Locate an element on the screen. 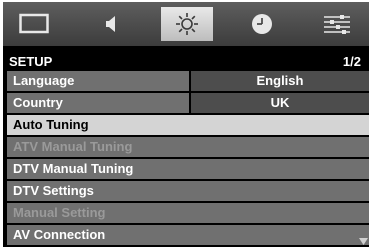 This screenshot has width=374, height=249. page-title: SETUP is located at coordinates (31, 61).